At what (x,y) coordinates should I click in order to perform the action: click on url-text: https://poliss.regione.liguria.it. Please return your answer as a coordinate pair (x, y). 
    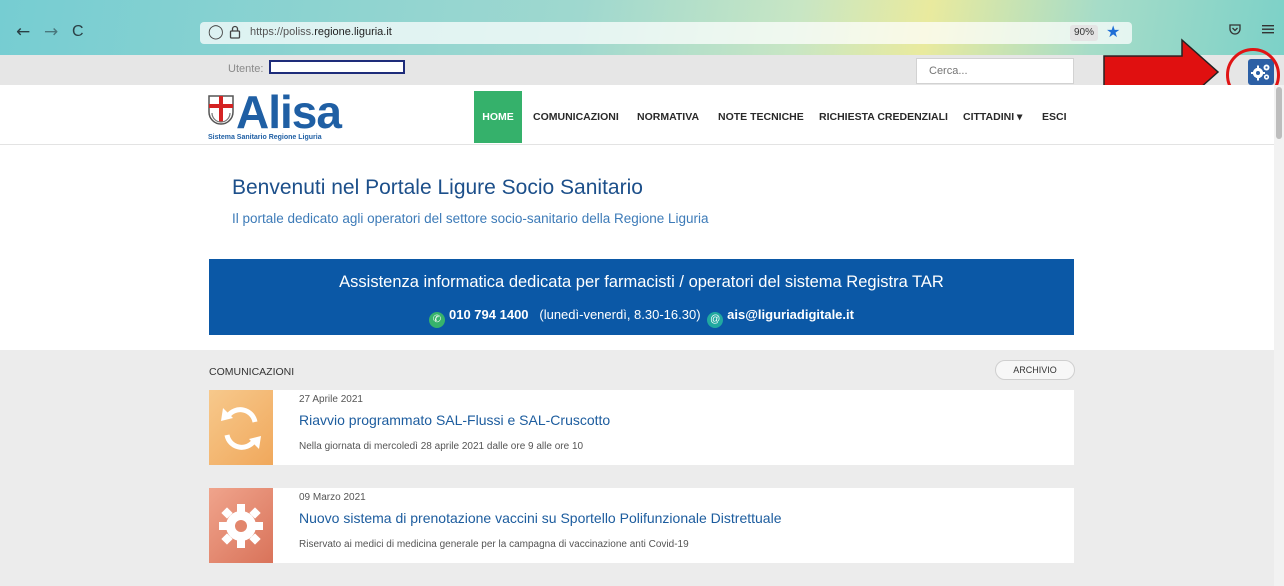
    Looking at the image, I should click on (321, 32).